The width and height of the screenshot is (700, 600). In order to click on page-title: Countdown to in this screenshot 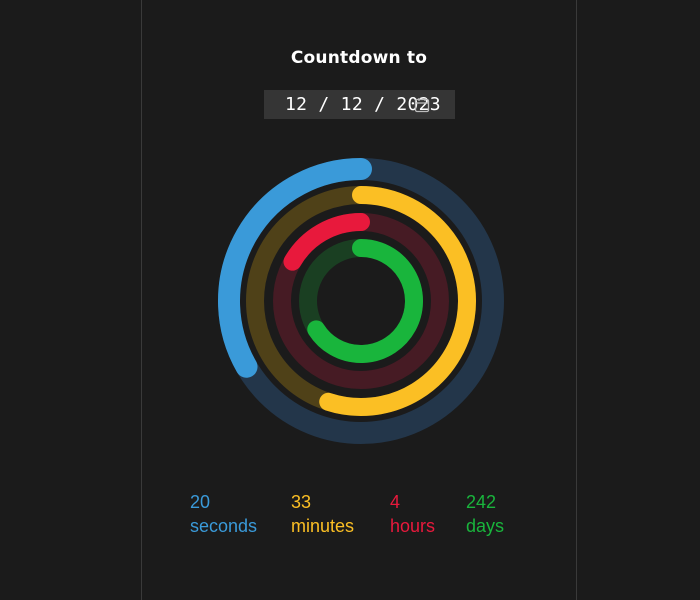, I will do `click(359, 58)`.